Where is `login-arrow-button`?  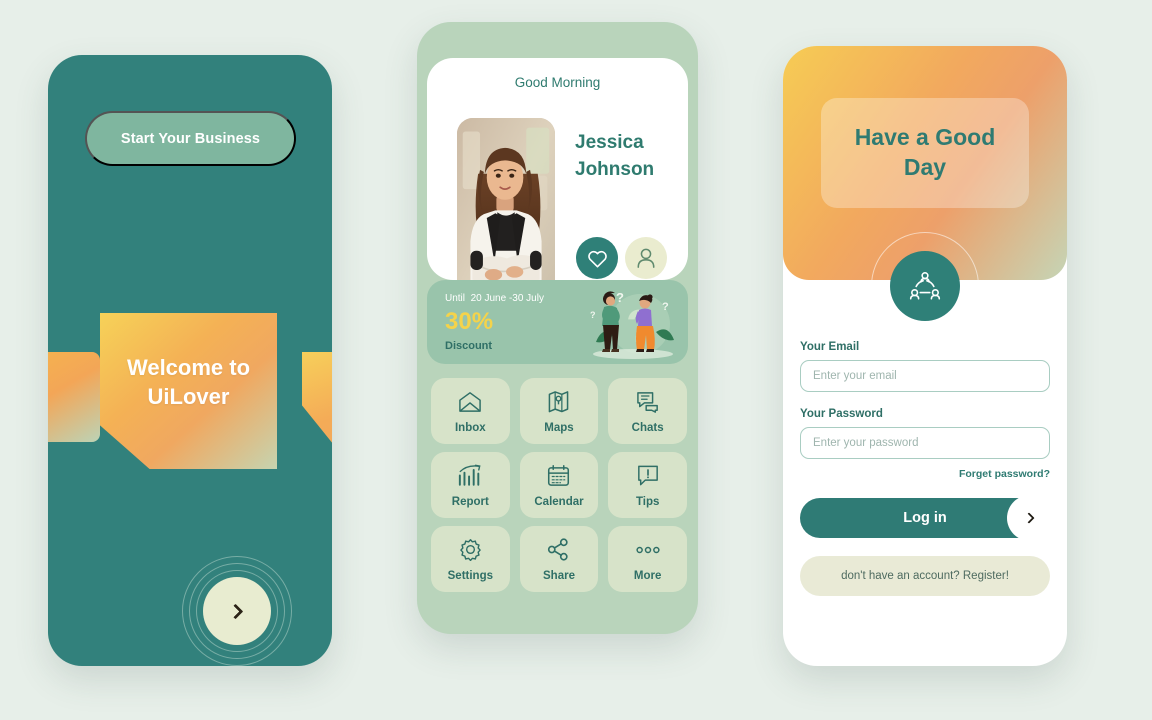 login-arrow-button is located at coordinates (1030, 518).